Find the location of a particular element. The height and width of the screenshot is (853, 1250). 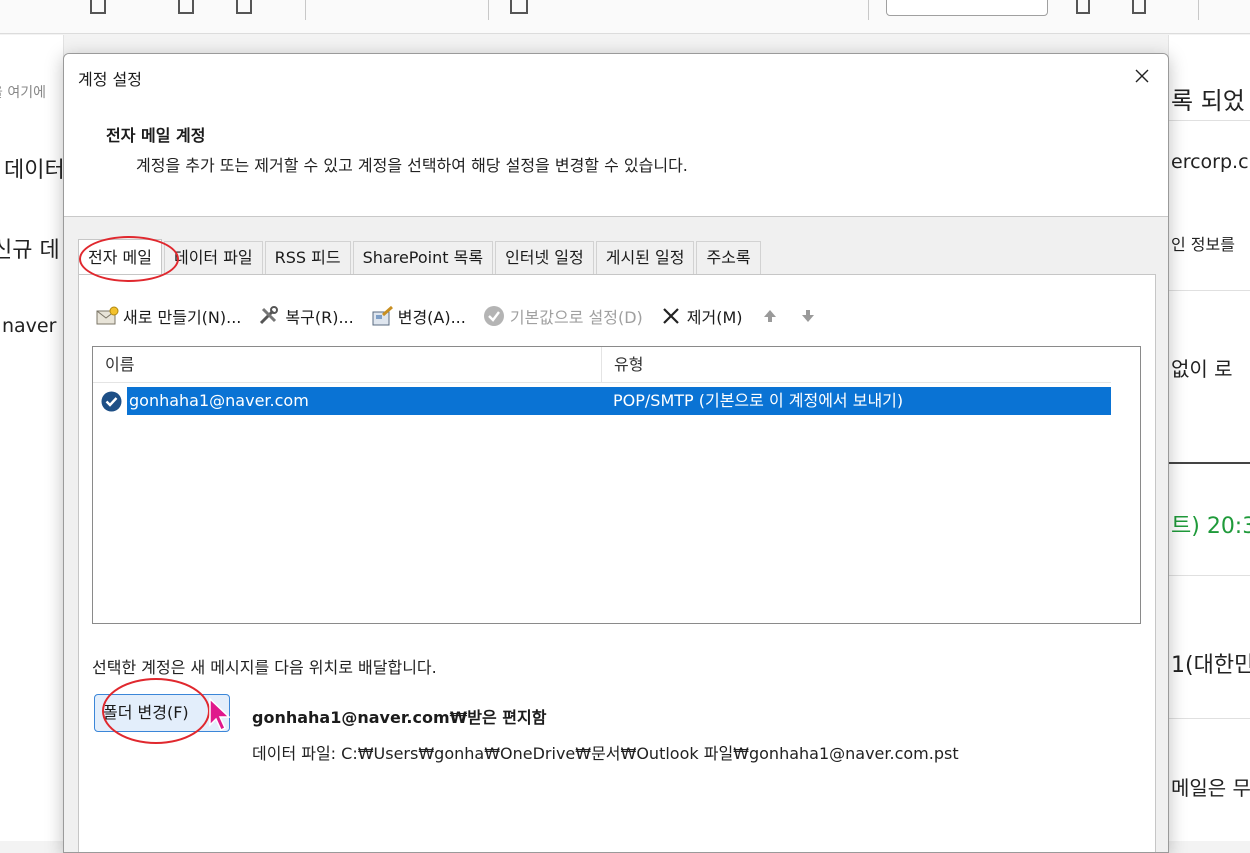

search-box is located at coordinates (967, 8).